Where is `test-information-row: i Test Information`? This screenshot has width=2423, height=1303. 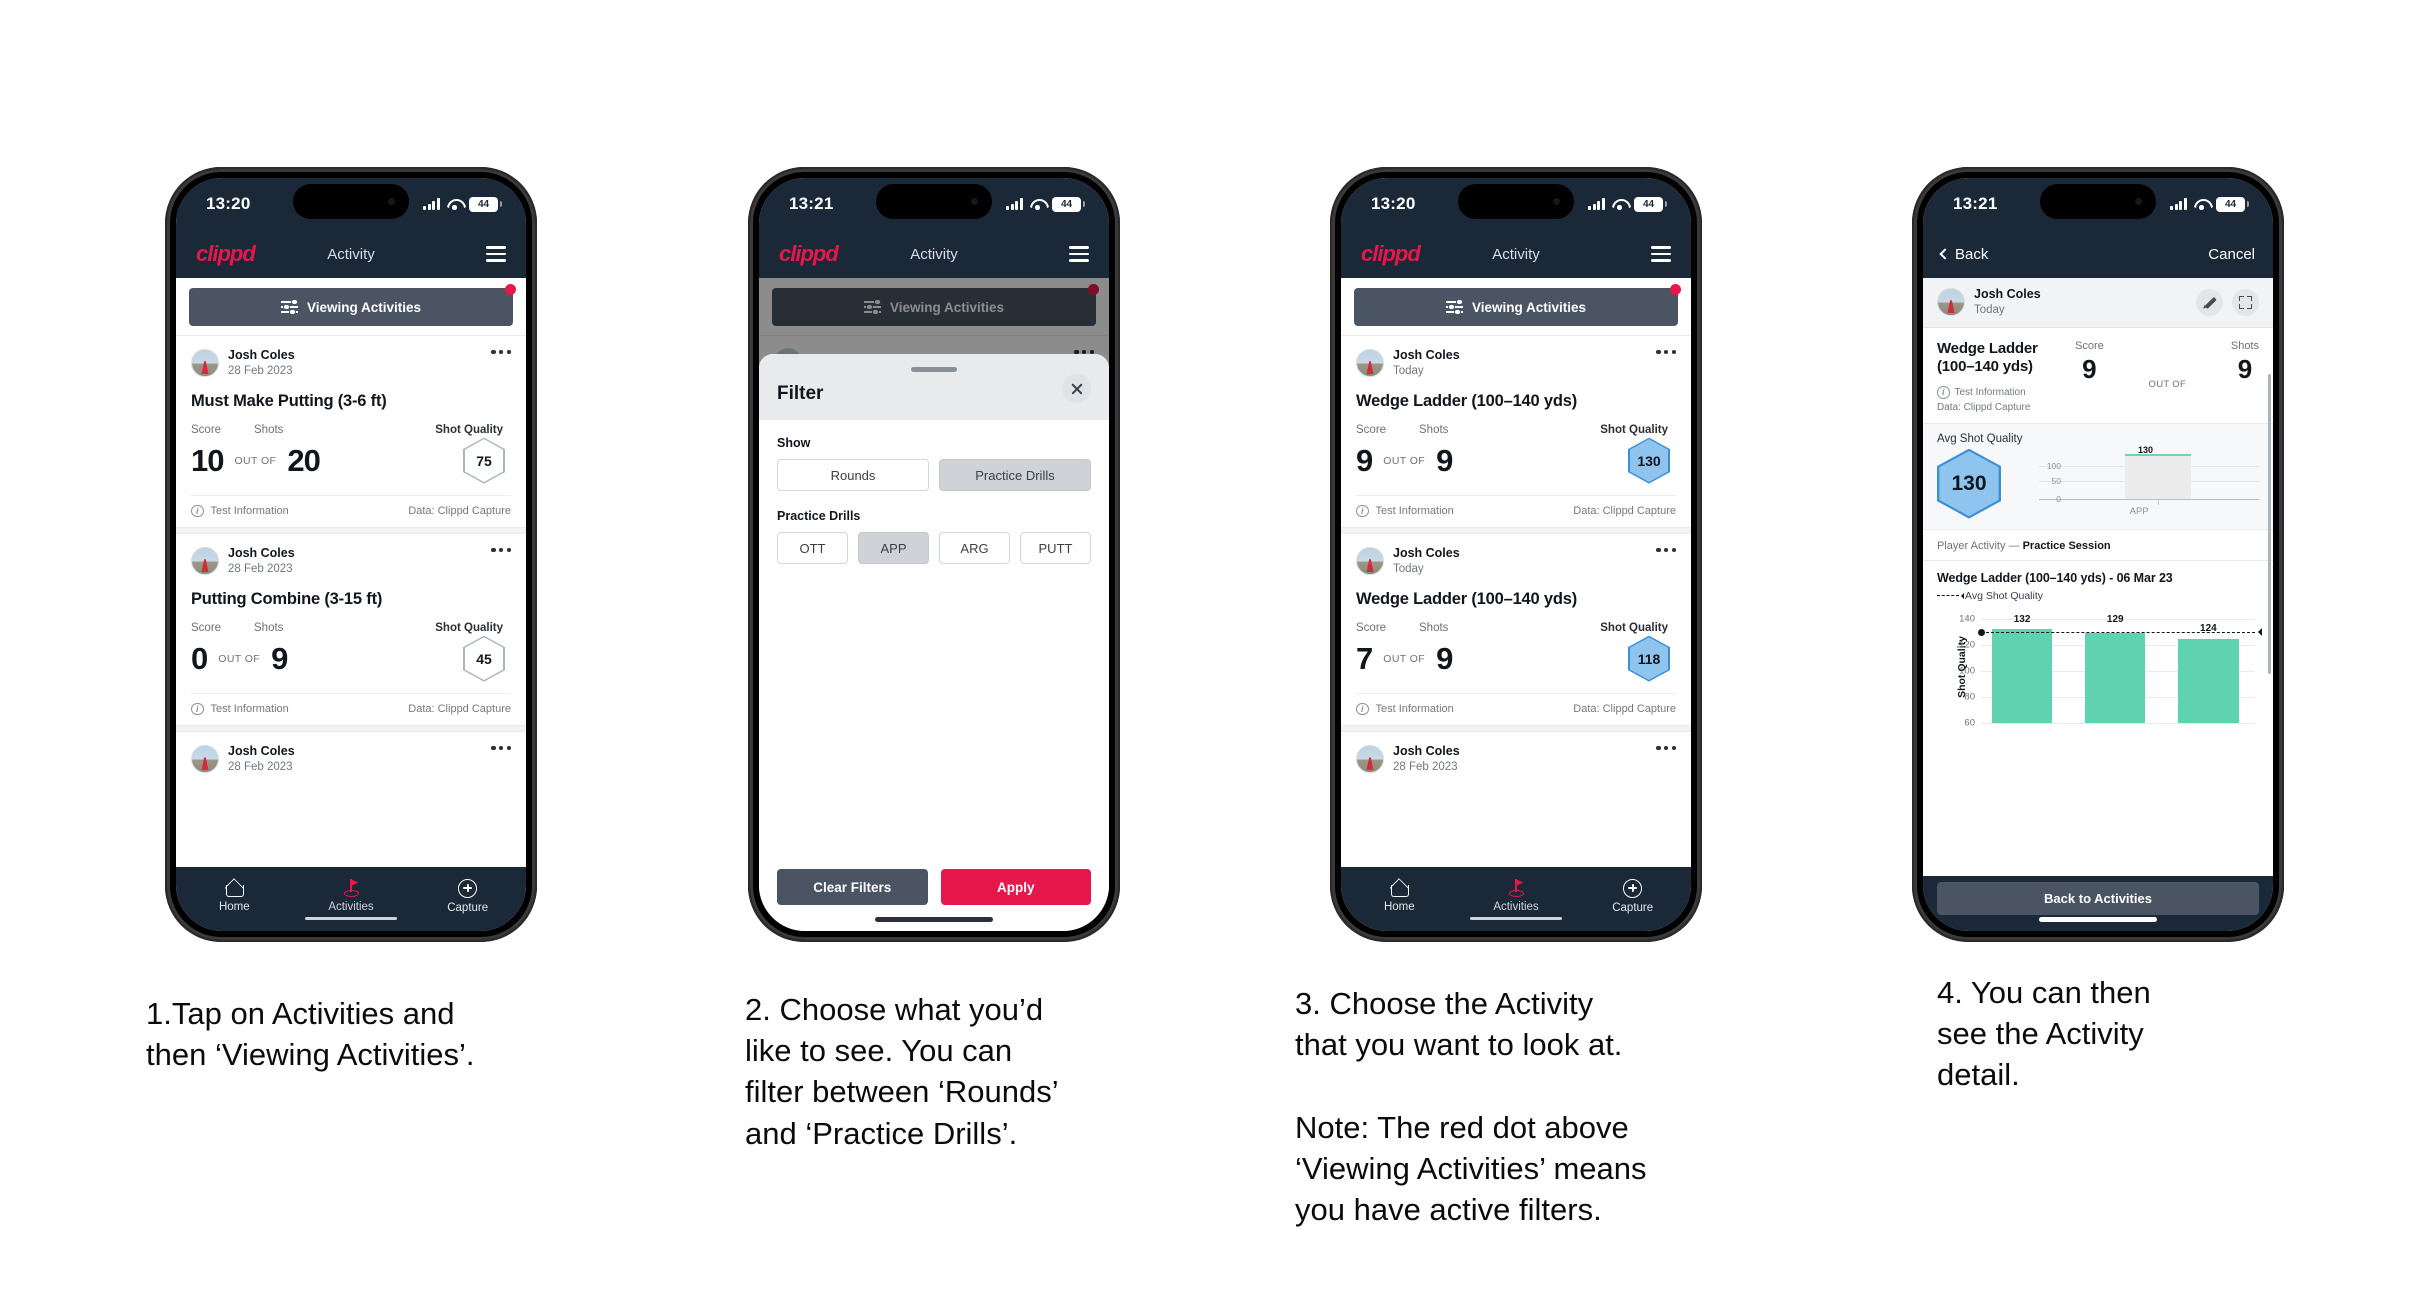
test-information-row: i Test Information is located at coordinates (2001, 392).